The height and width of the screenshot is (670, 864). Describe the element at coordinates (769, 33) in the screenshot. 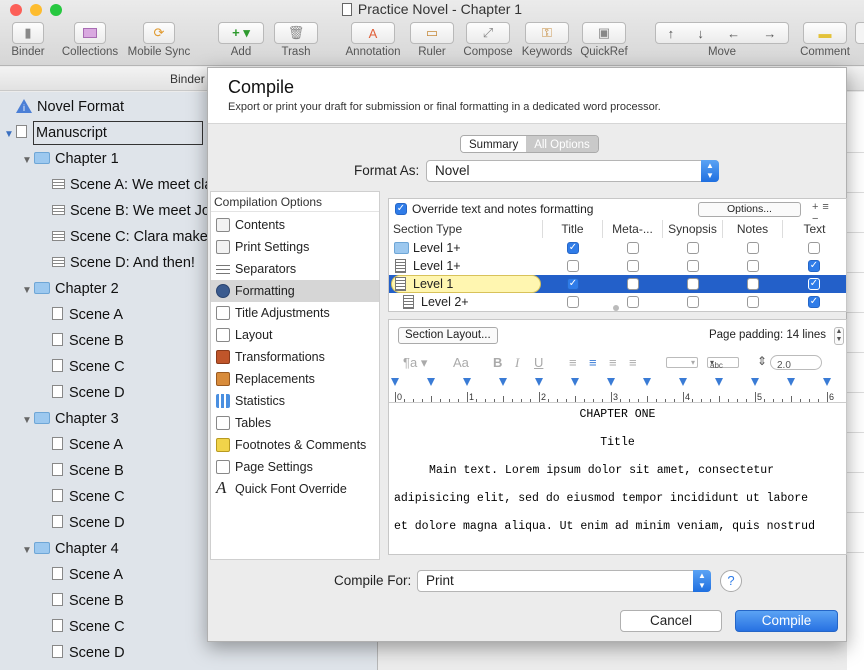

I see `move-right-icon: →` at that location.